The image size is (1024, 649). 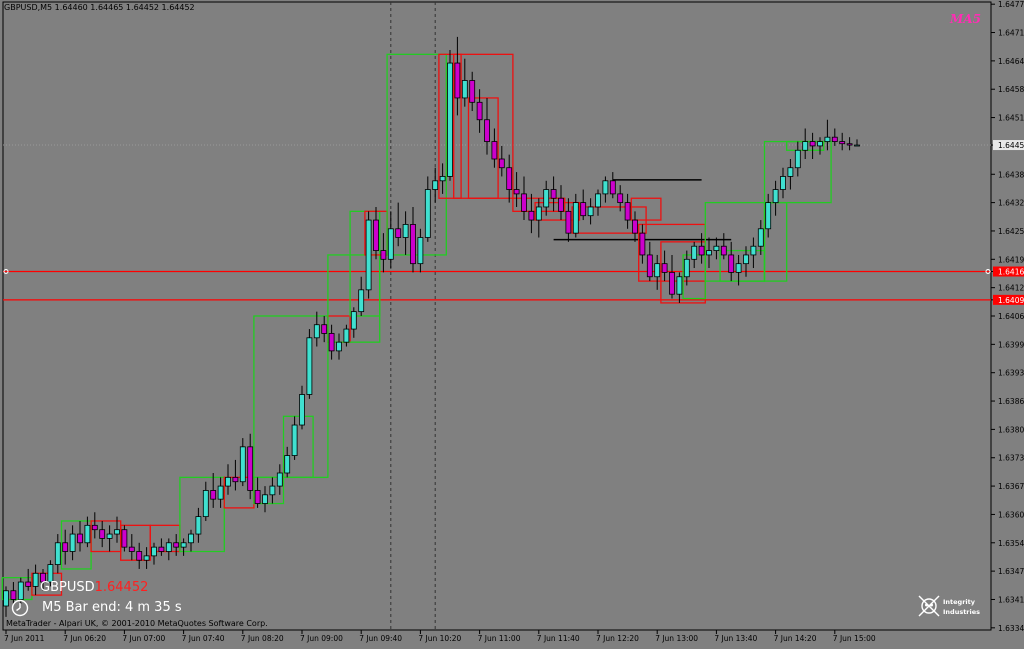 What do you see at coordinates (1011, 401) in the screenshot?
I see `y-tick-label: 1.63865` at bounding box center [1011, 401].